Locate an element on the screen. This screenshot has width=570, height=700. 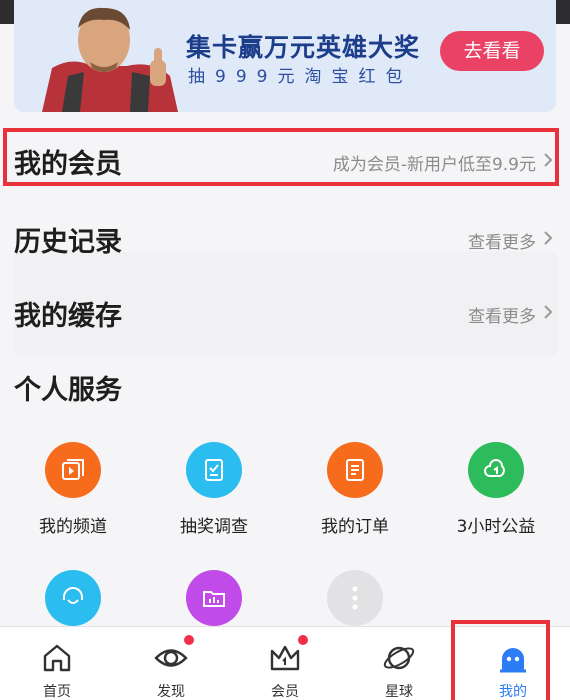
eye-icon is located at coordinates (171, 658).